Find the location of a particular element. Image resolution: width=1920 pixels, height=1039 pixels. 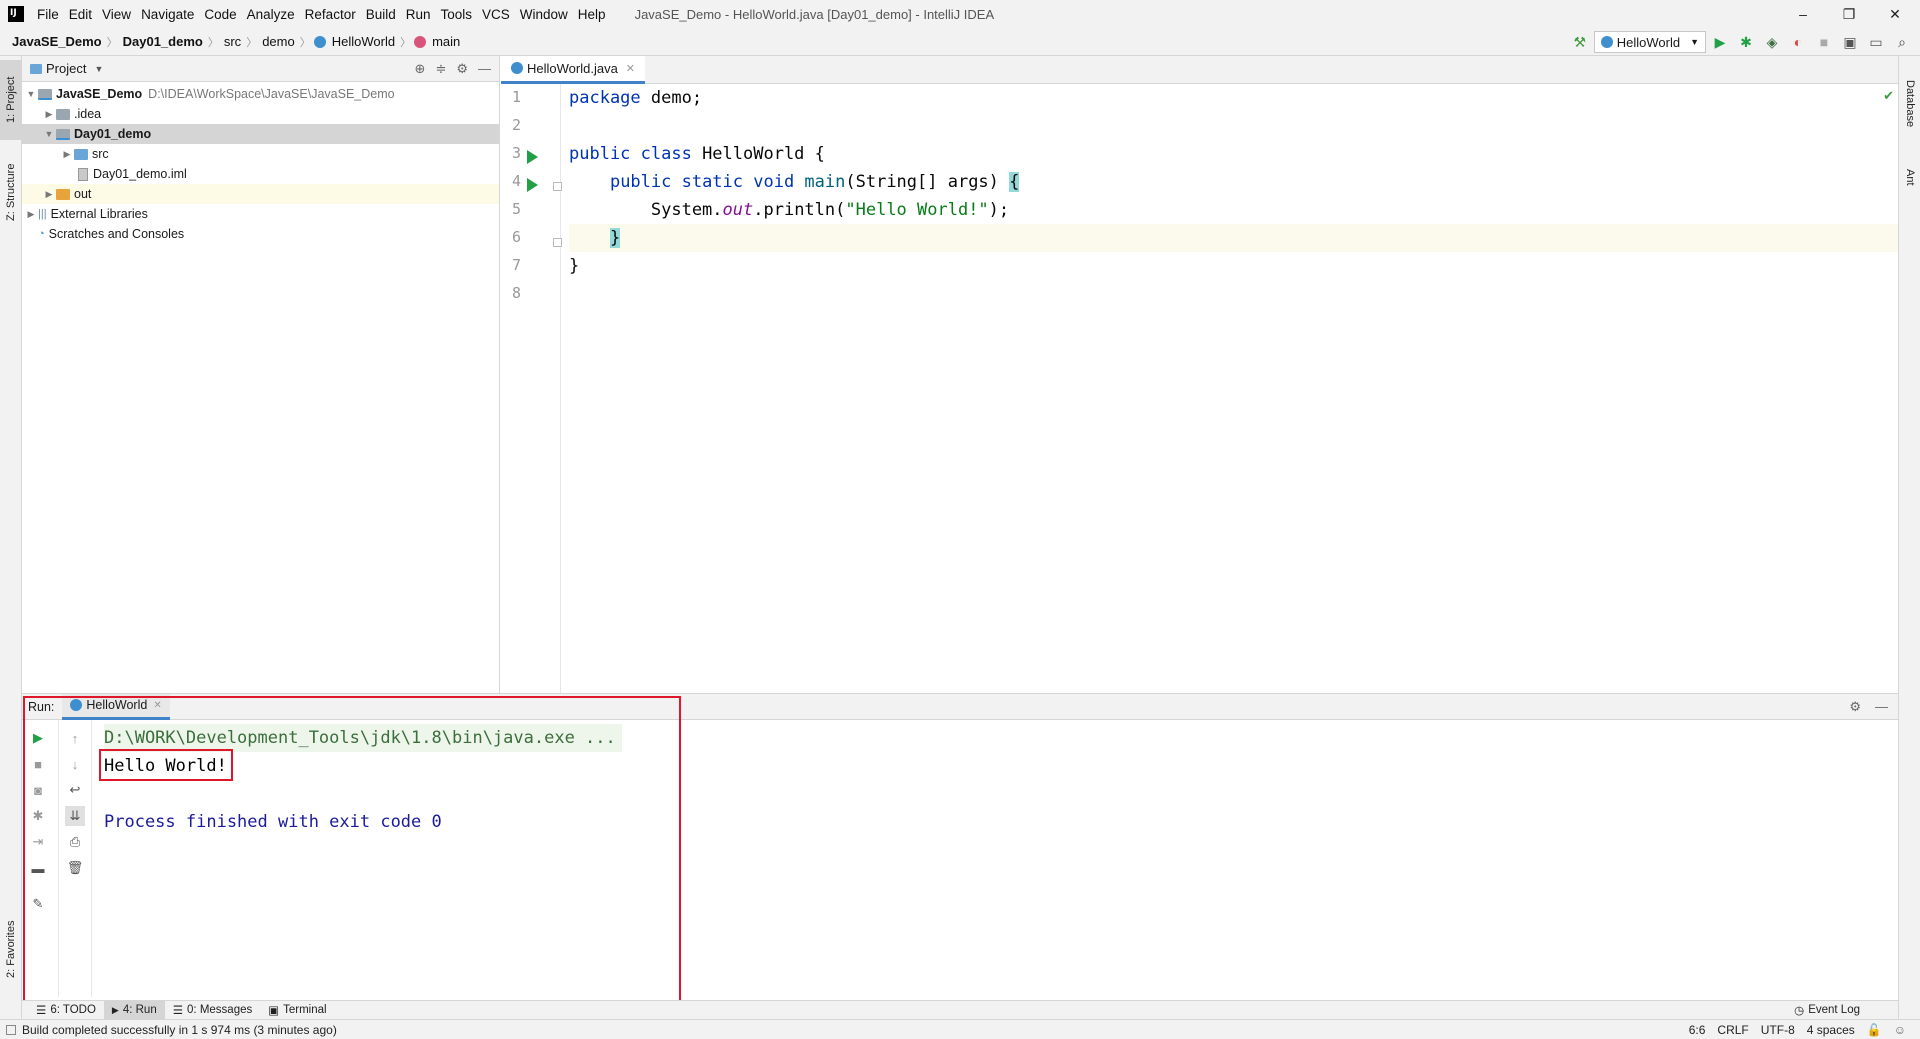

collapse-all-icon: ≑ is located at coordinates (440, 69).